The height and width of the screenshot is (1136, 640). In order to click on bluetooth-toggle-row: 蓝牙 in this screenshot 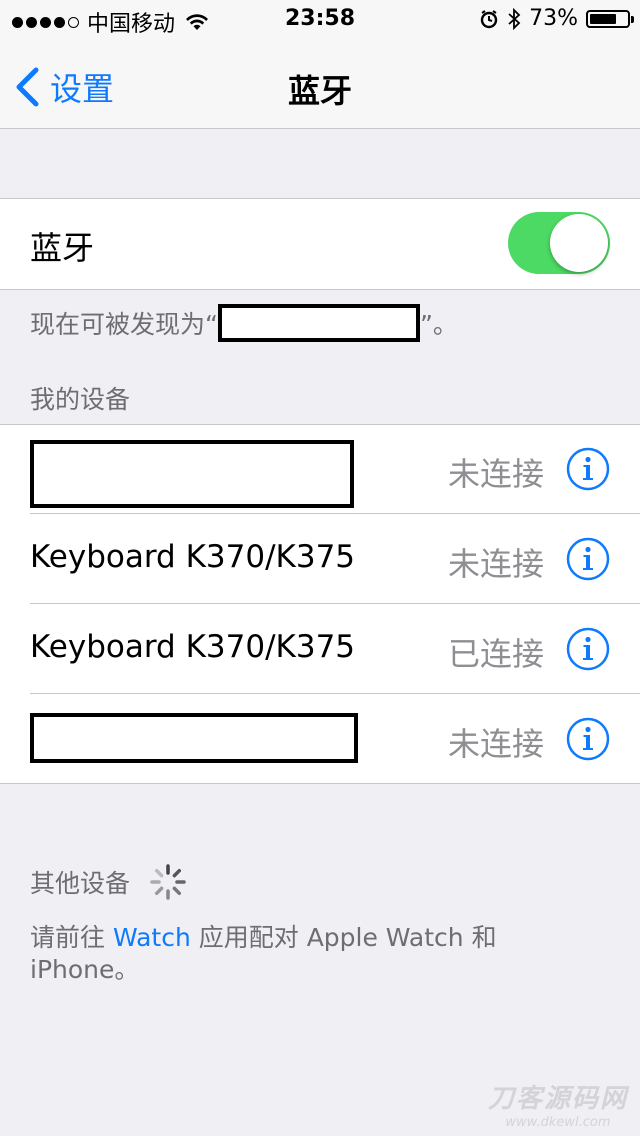, I will do `click(320, 244)`.